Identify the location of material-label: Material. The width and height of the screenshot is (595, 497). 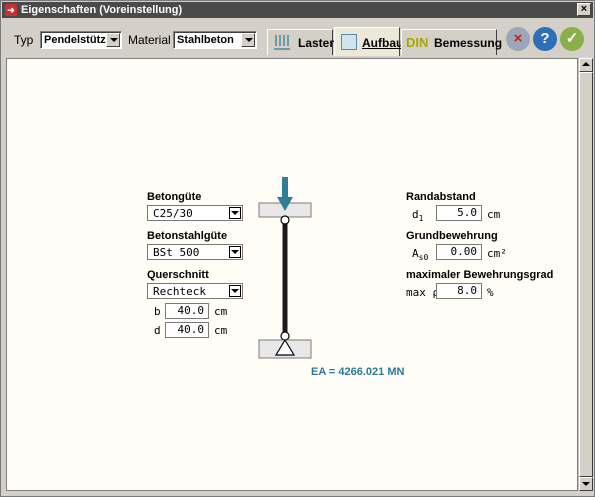
(149, 40).